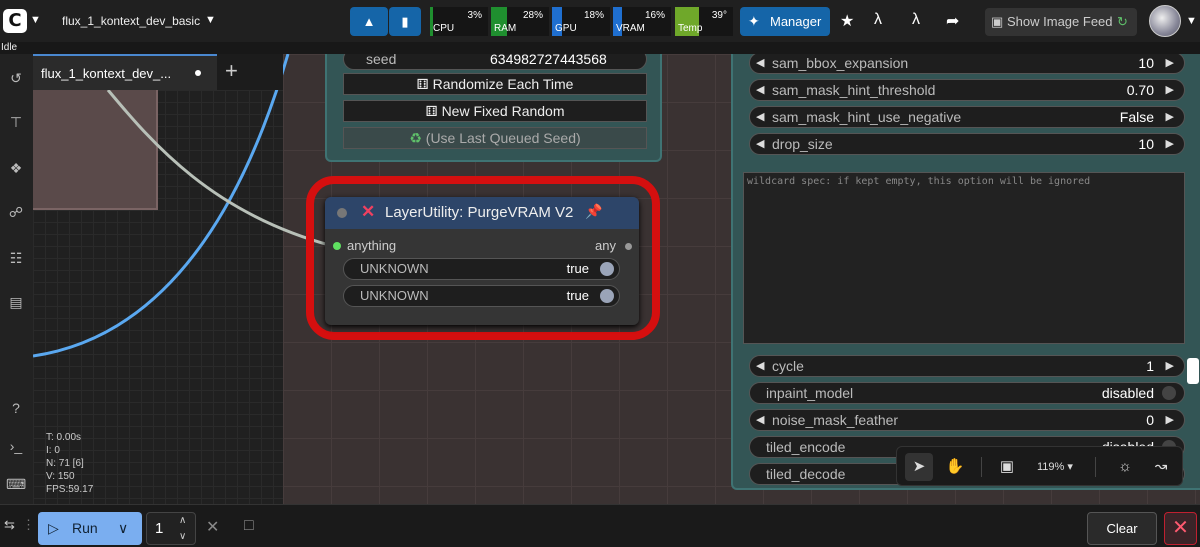 The width and height of the screenshot is (1200, 547). What do you see at coordinates (967, 144) in the screenshot?
I see `drop-size-widget: ◀ drop_size 10 ▶` at bounding box center [967, 144].